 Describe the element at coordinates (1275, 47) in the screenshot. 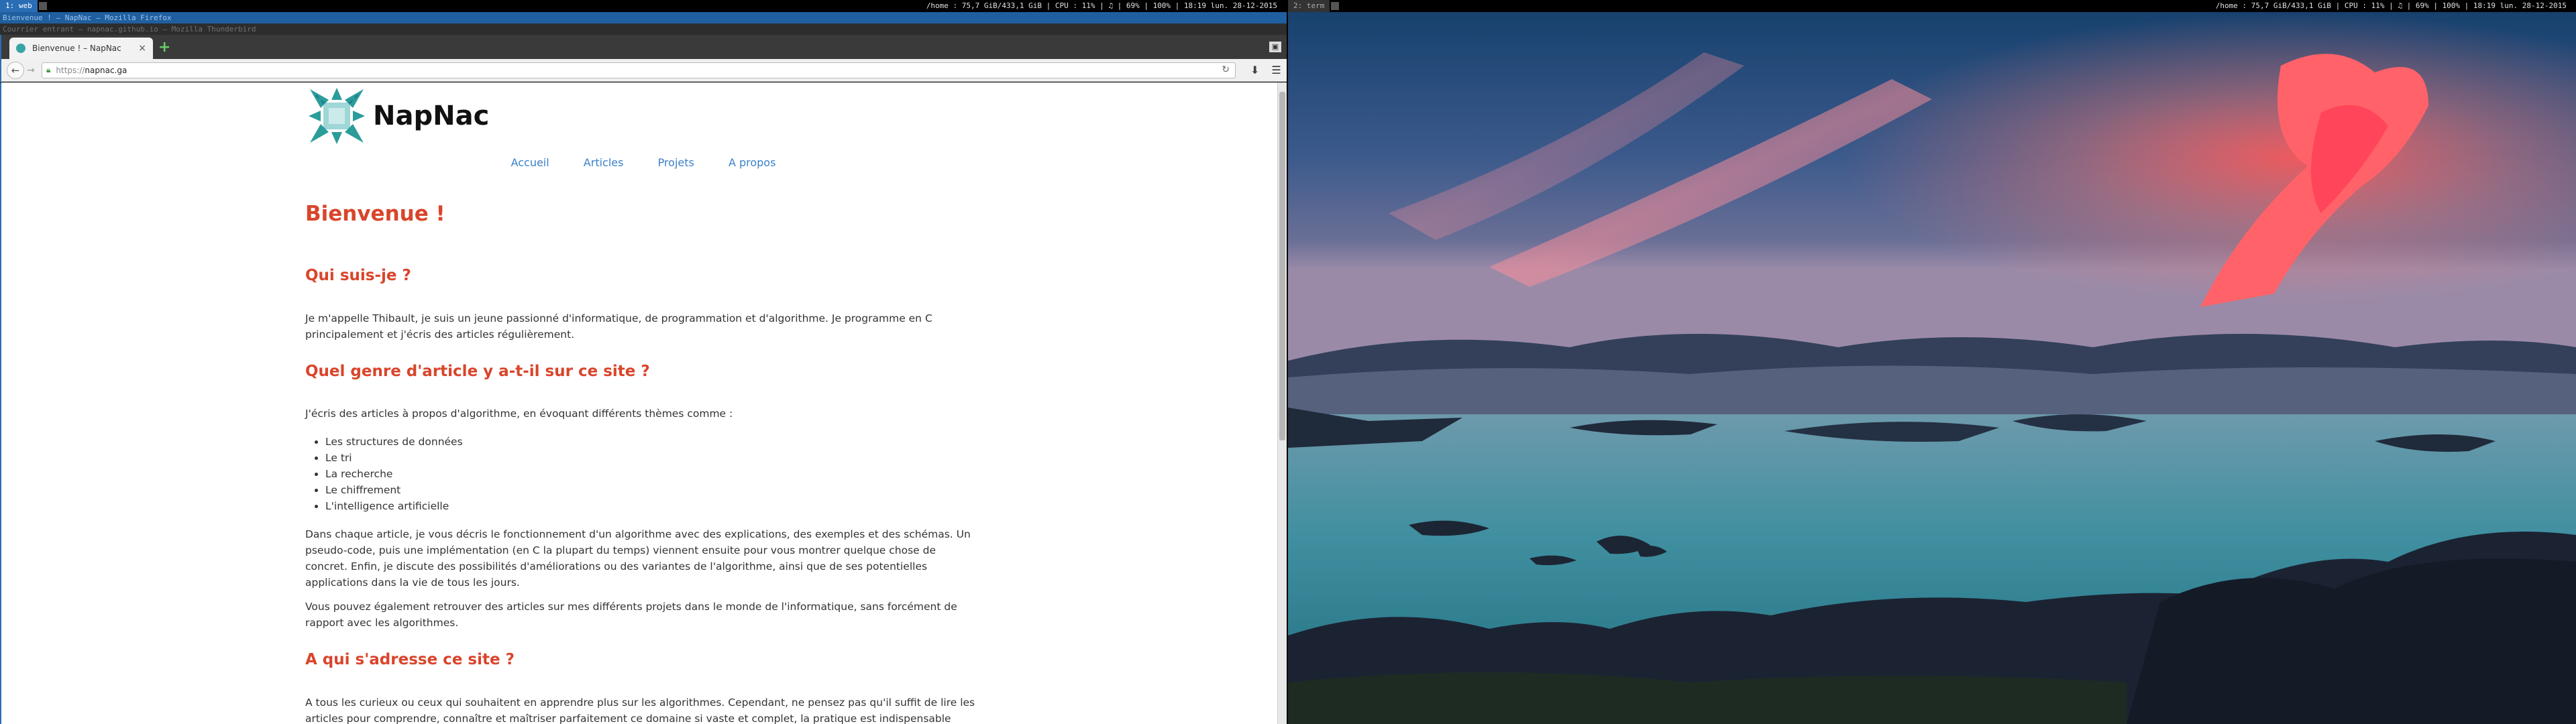

I see `window-list-icon: ▣` at that location.